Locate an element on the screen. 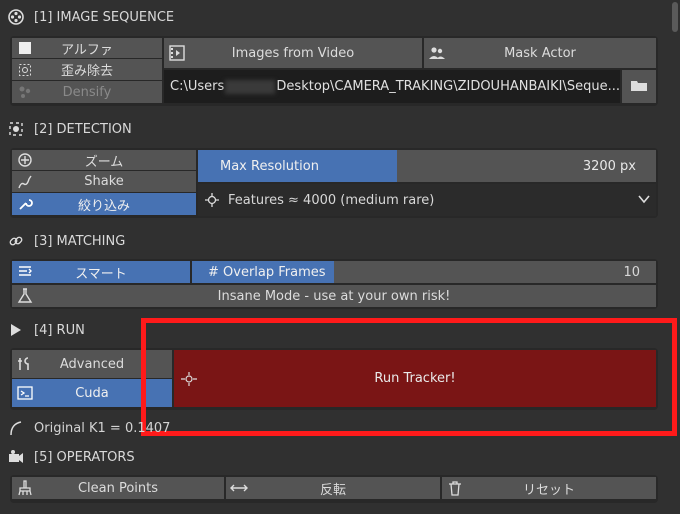 The width and height of the screenshot is (680, 514). reset-button: リセット is located at coordinates (549, 488).